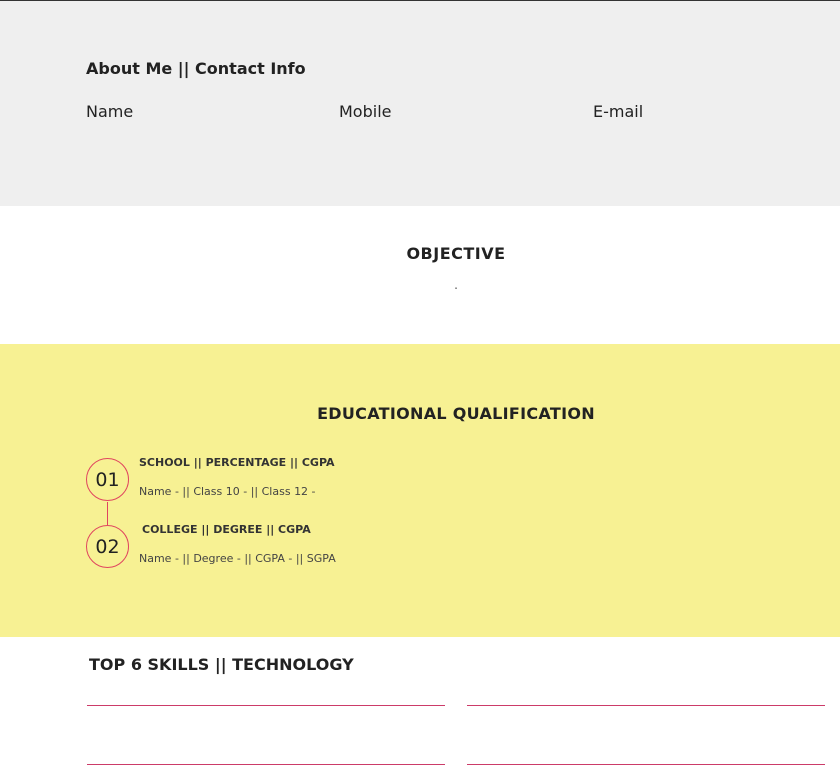 This screenshot has height=768, width=840. What do you see at coordinates (618, 111) in the screenshot?
I see `contact-email-label: E-mail` at bounding box center [618, 111].